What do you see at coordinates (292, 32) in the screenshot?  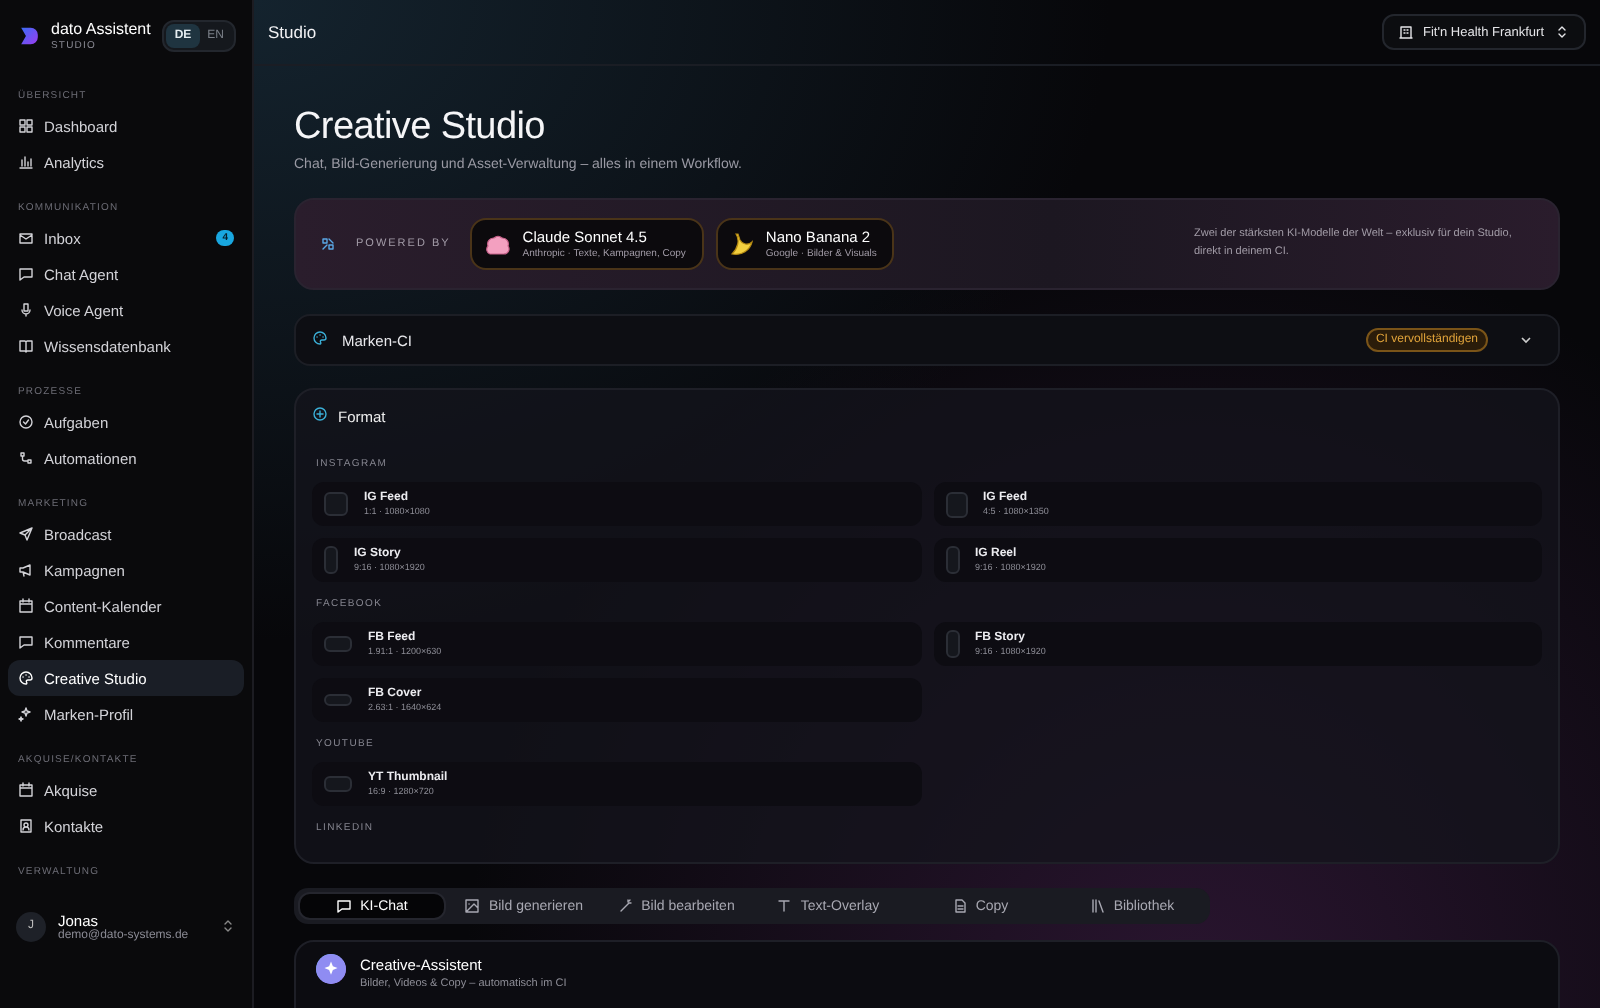 I see `header-title: Studio` at bounding box center [292, 32].